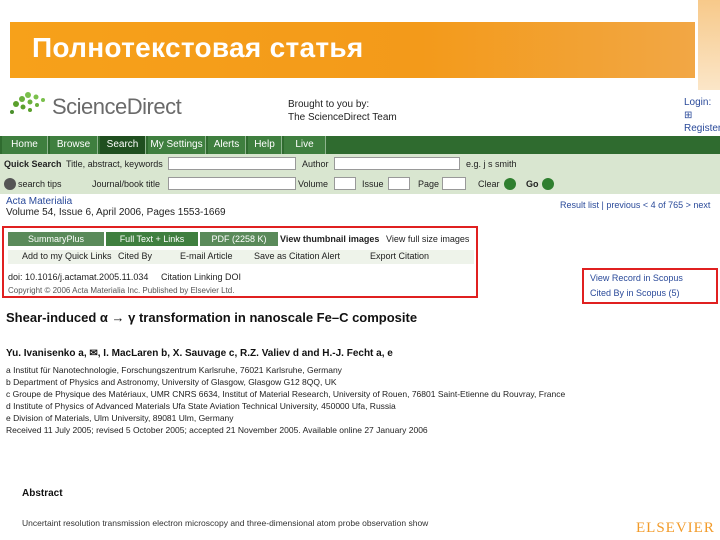 This screenshot has width=720, height=540. I want to click on clear-icon, so click(510, 184).